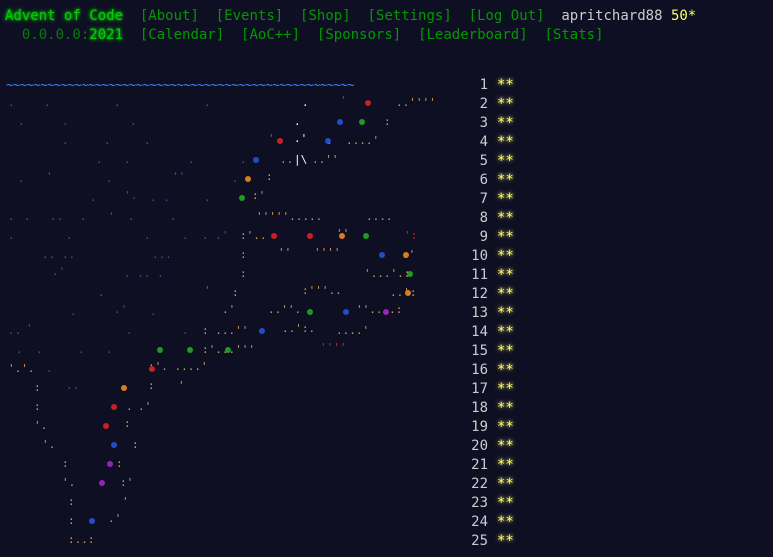 Image resolution: width=773 pixels, height=557 pixels. Describe the element at coordinates (409, 16) in the screenshot. I see `nav-settings-link: [Settings]` at that location.